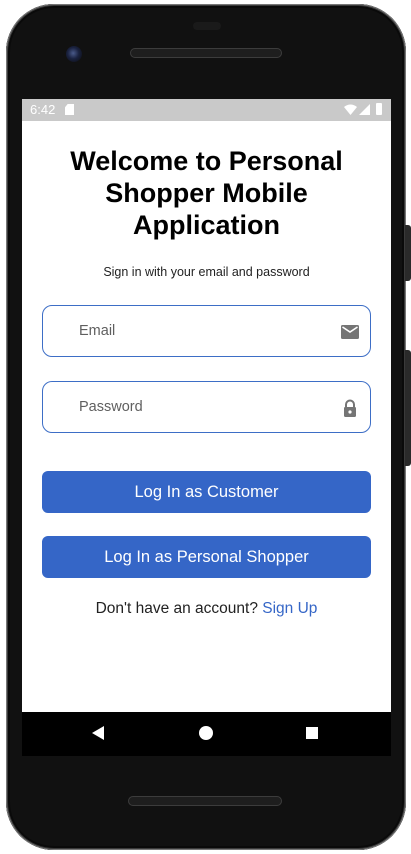  I want to click on email-field, so click(206, 331).